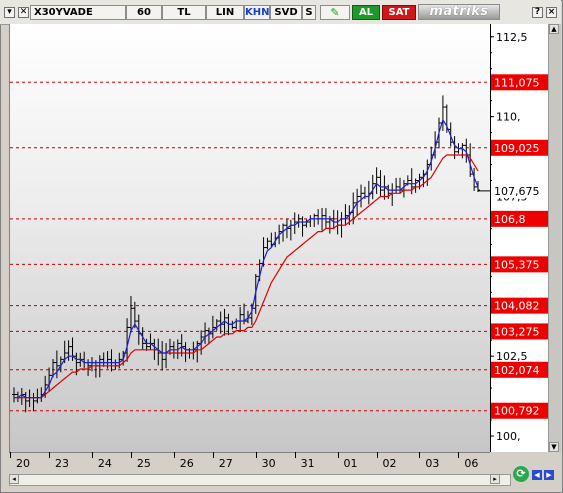 The height and width of the screenshot is (493, 563). I want to click on level-label: 100,792, so click(522, 410).